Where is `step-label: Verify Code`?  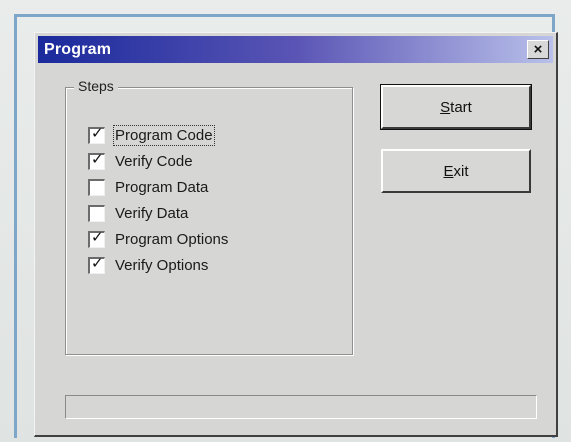 step-label: Verify Code is located at coordinates (154, 161).